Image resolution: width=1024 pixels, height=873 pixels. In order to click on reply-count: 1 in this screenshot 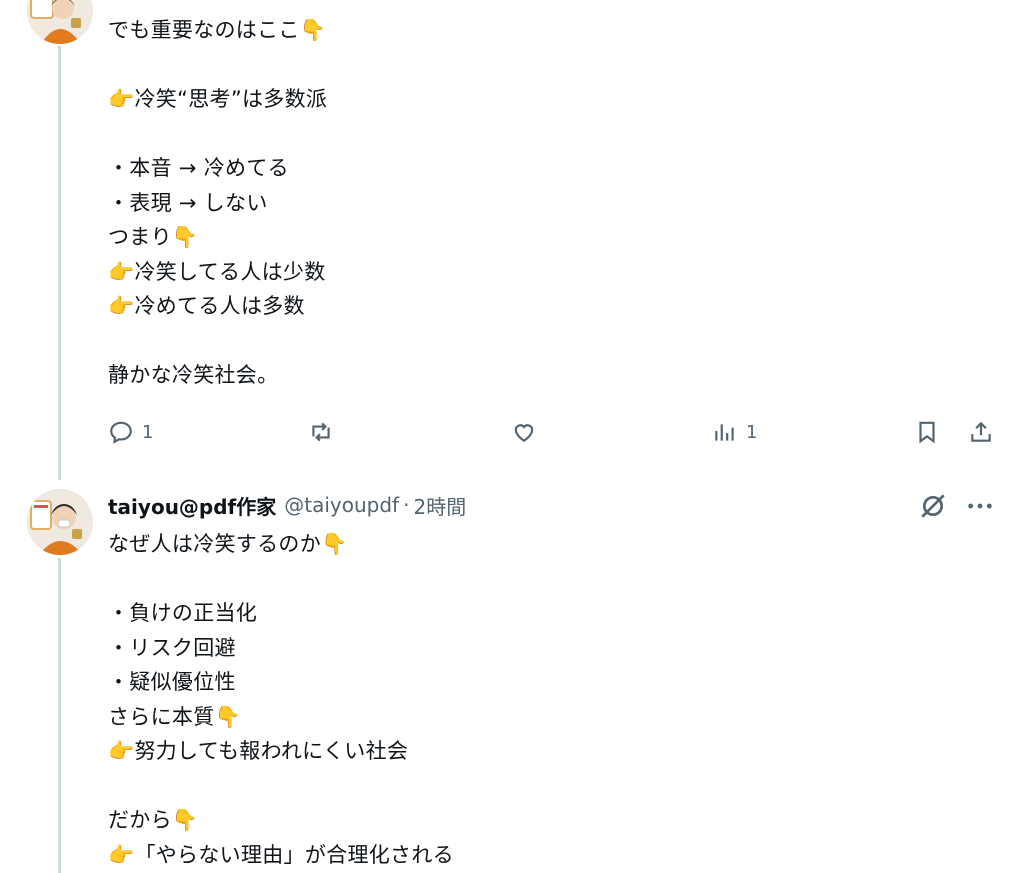, I will do `click(148, 432)`.